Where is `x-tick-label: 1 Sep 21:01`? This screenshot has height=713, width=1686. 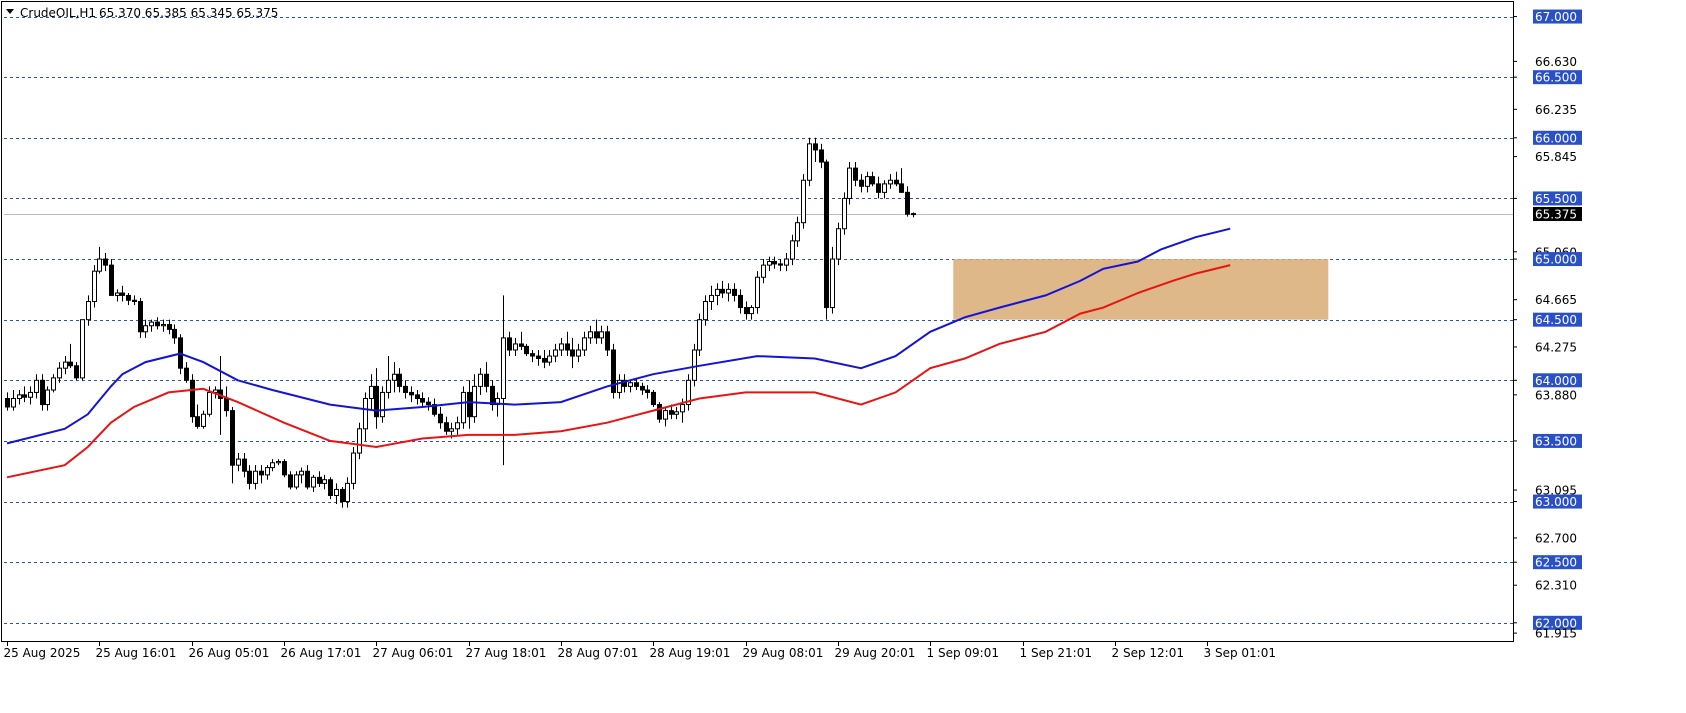 x-tick-label: 1 Sep 21:01 is located at coordinates (1056, 653).